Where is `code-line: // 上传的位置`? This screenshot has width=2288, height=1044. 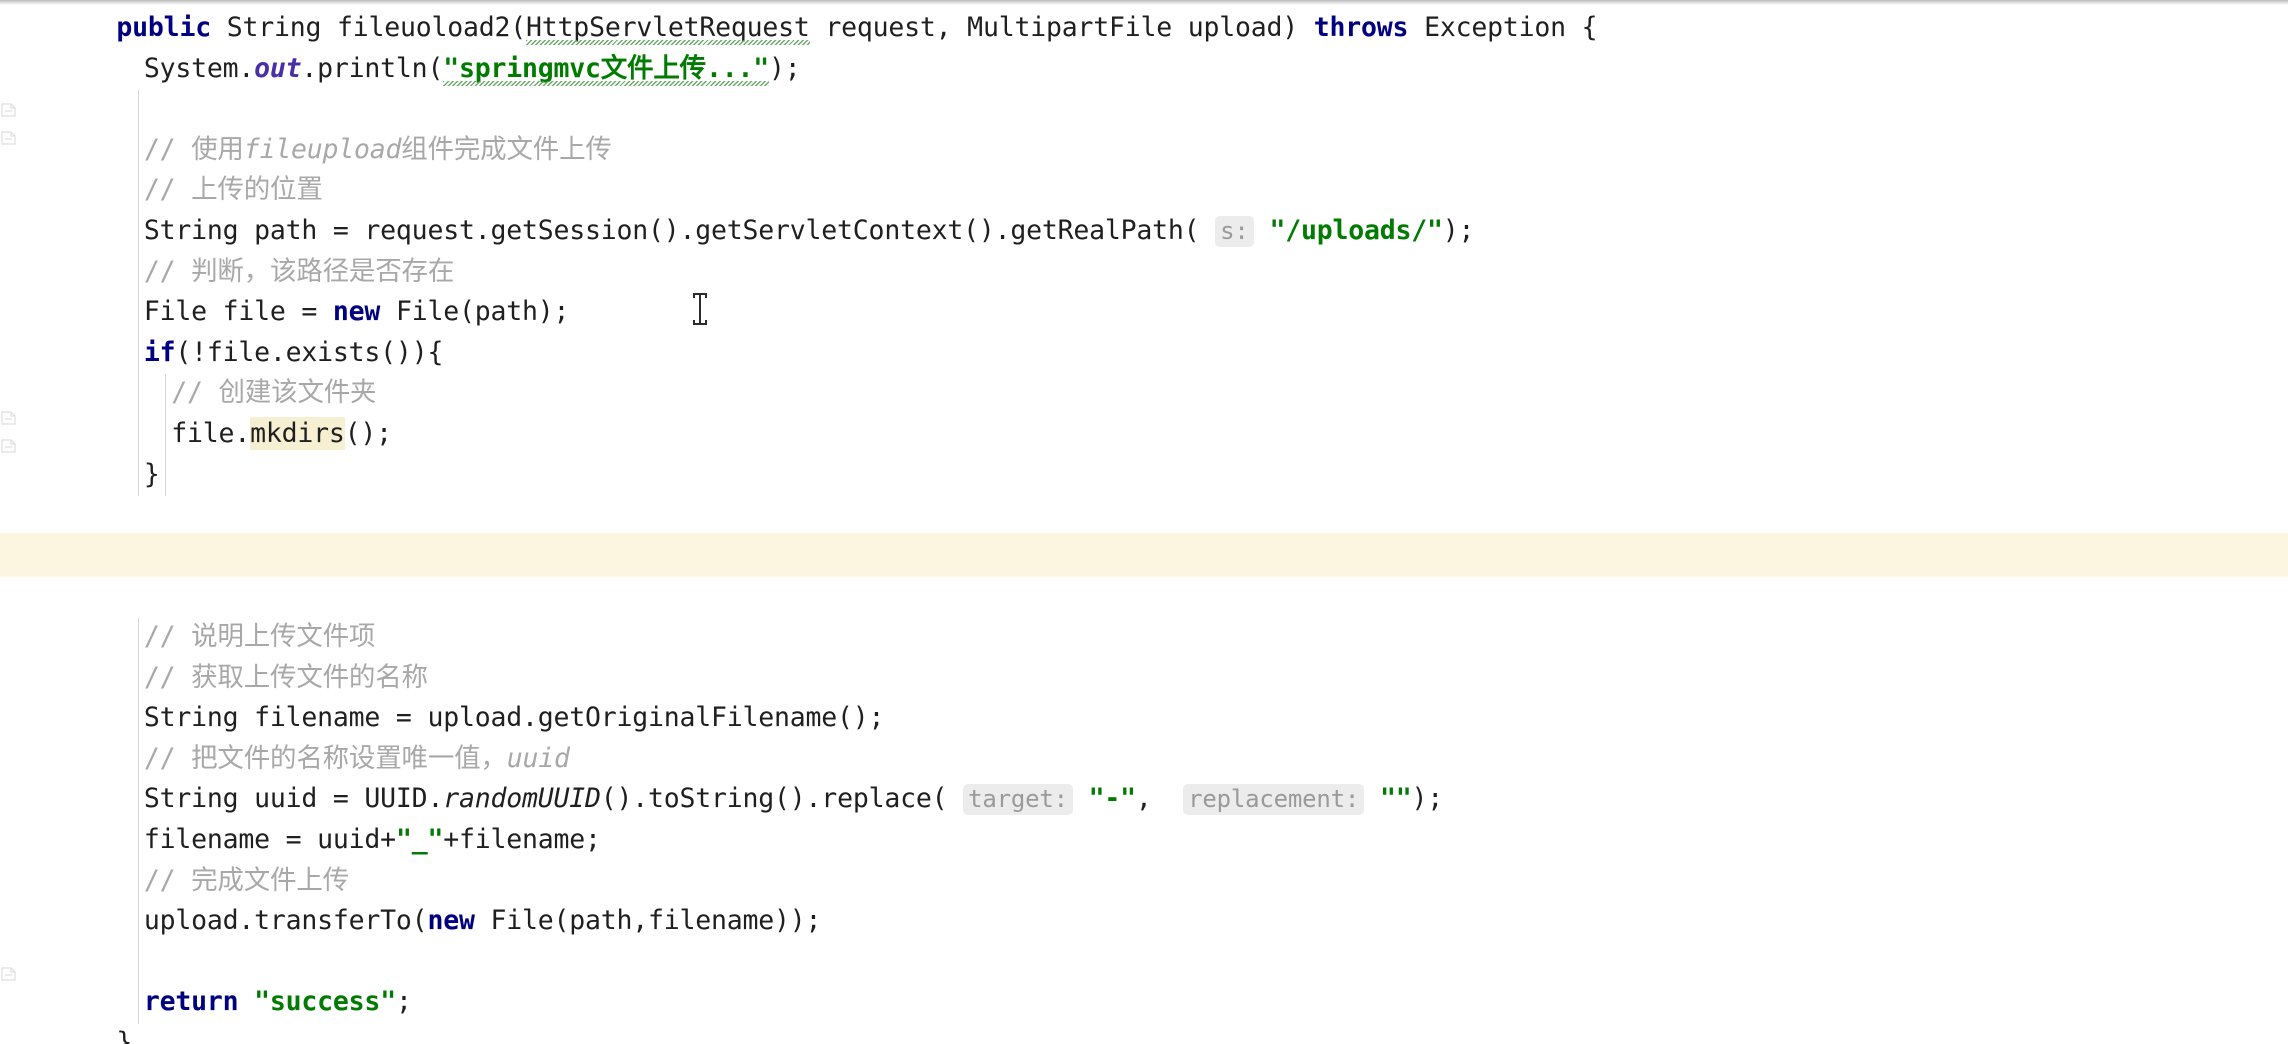
code-line: // 上传的位置 is located at coordinates (233, 190).